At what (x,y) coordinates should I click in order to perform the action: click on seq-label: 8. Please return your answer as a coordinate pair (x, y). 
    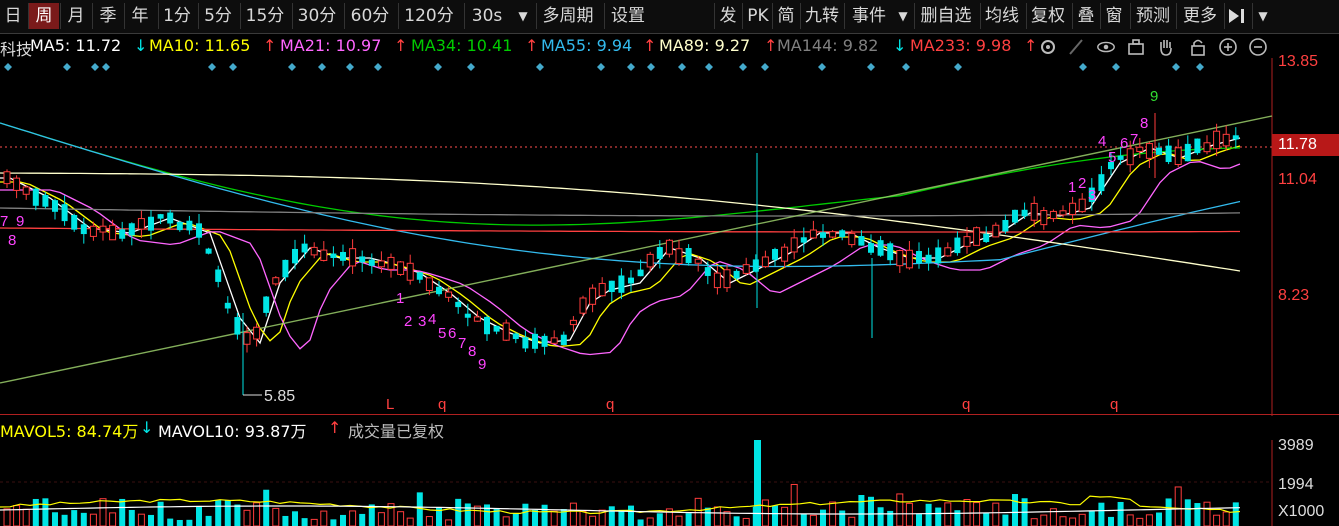
    Looking at the image, I should click on (12, 240).